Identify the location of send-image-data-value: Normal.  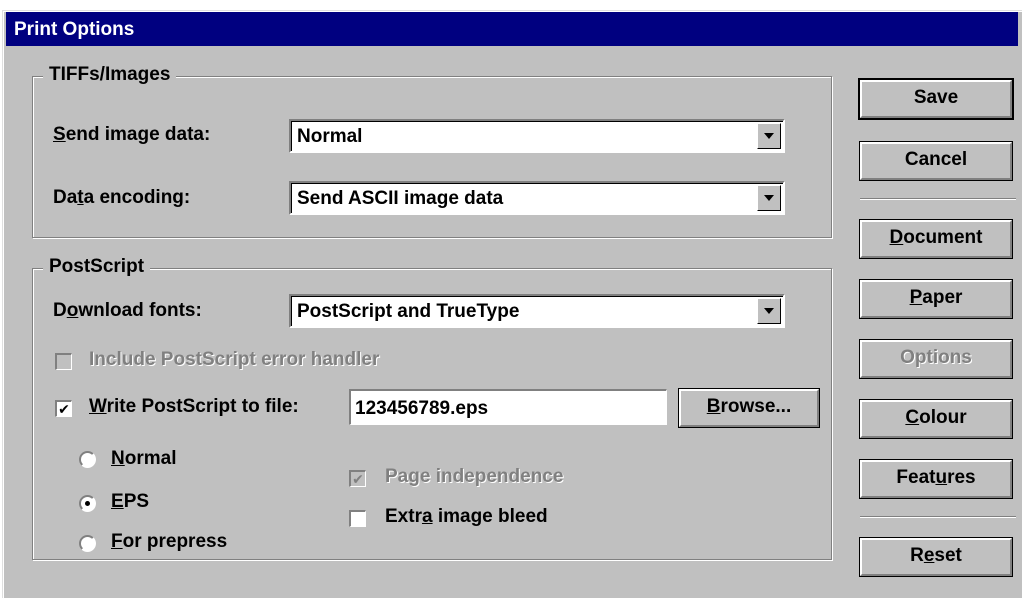
(330, 136).